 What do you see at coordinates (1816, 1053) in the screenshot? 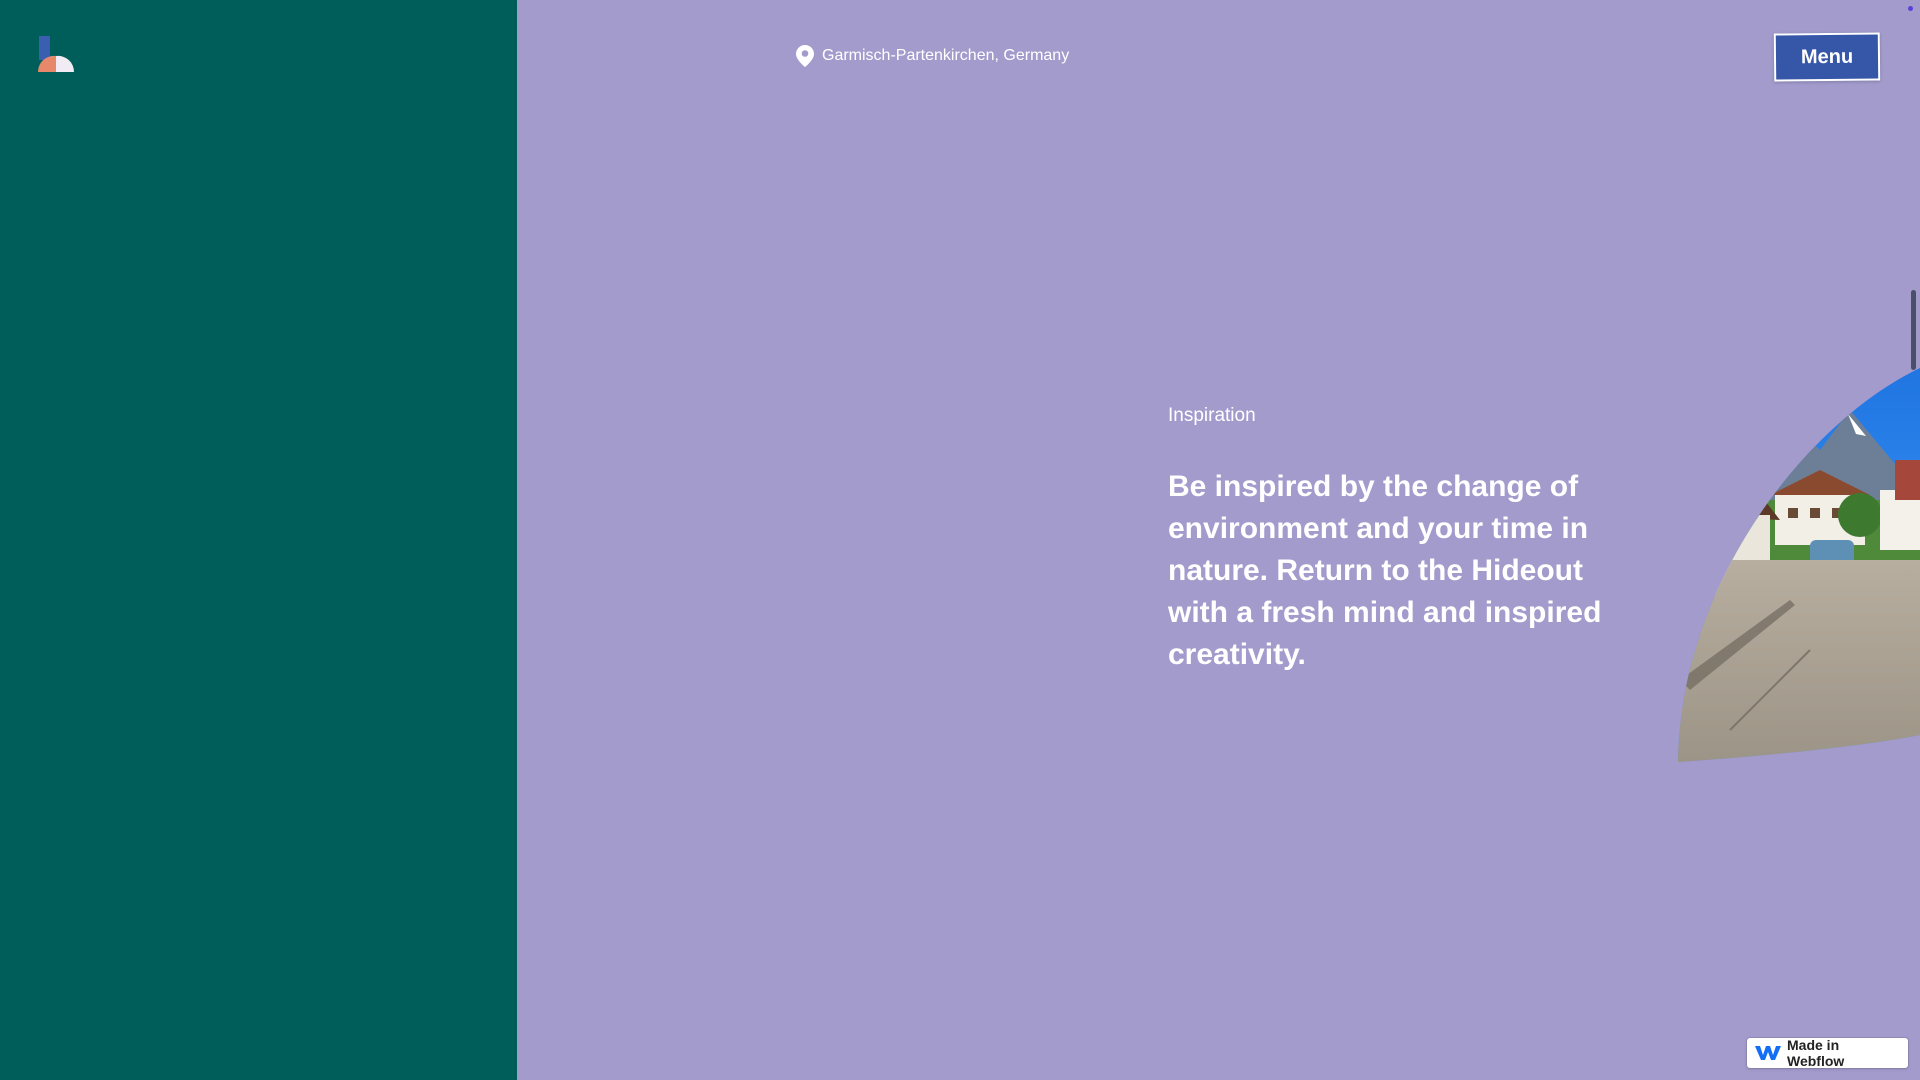
I see `webflow-badge-label: Made in Webflow` at bounding box center [1816, 1053].